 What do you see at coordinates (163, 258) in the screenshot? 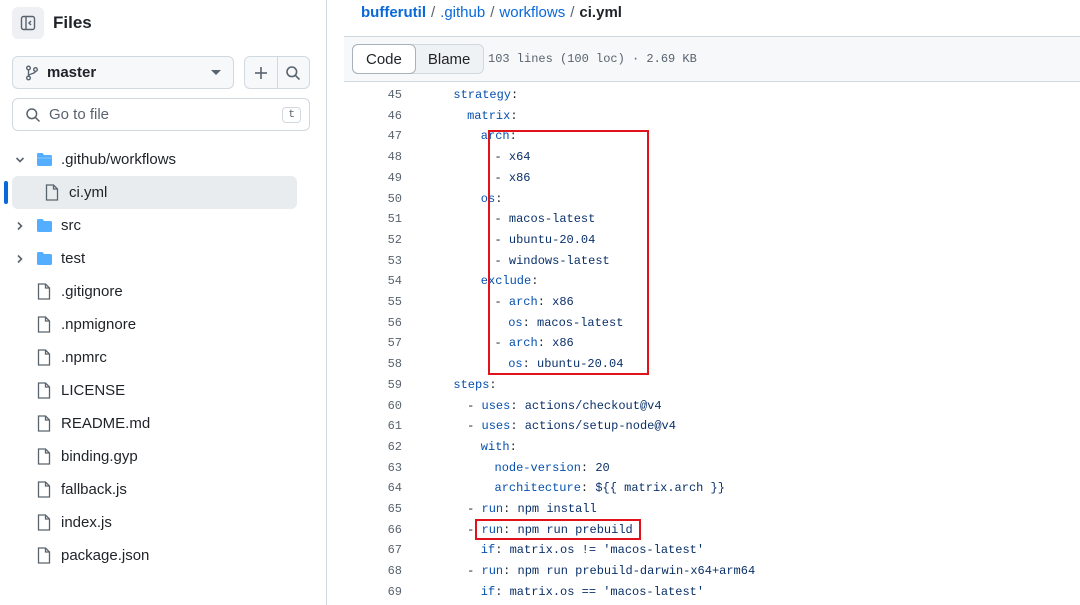
I see `tree-item-test: test` at bounding box center [163, 258].